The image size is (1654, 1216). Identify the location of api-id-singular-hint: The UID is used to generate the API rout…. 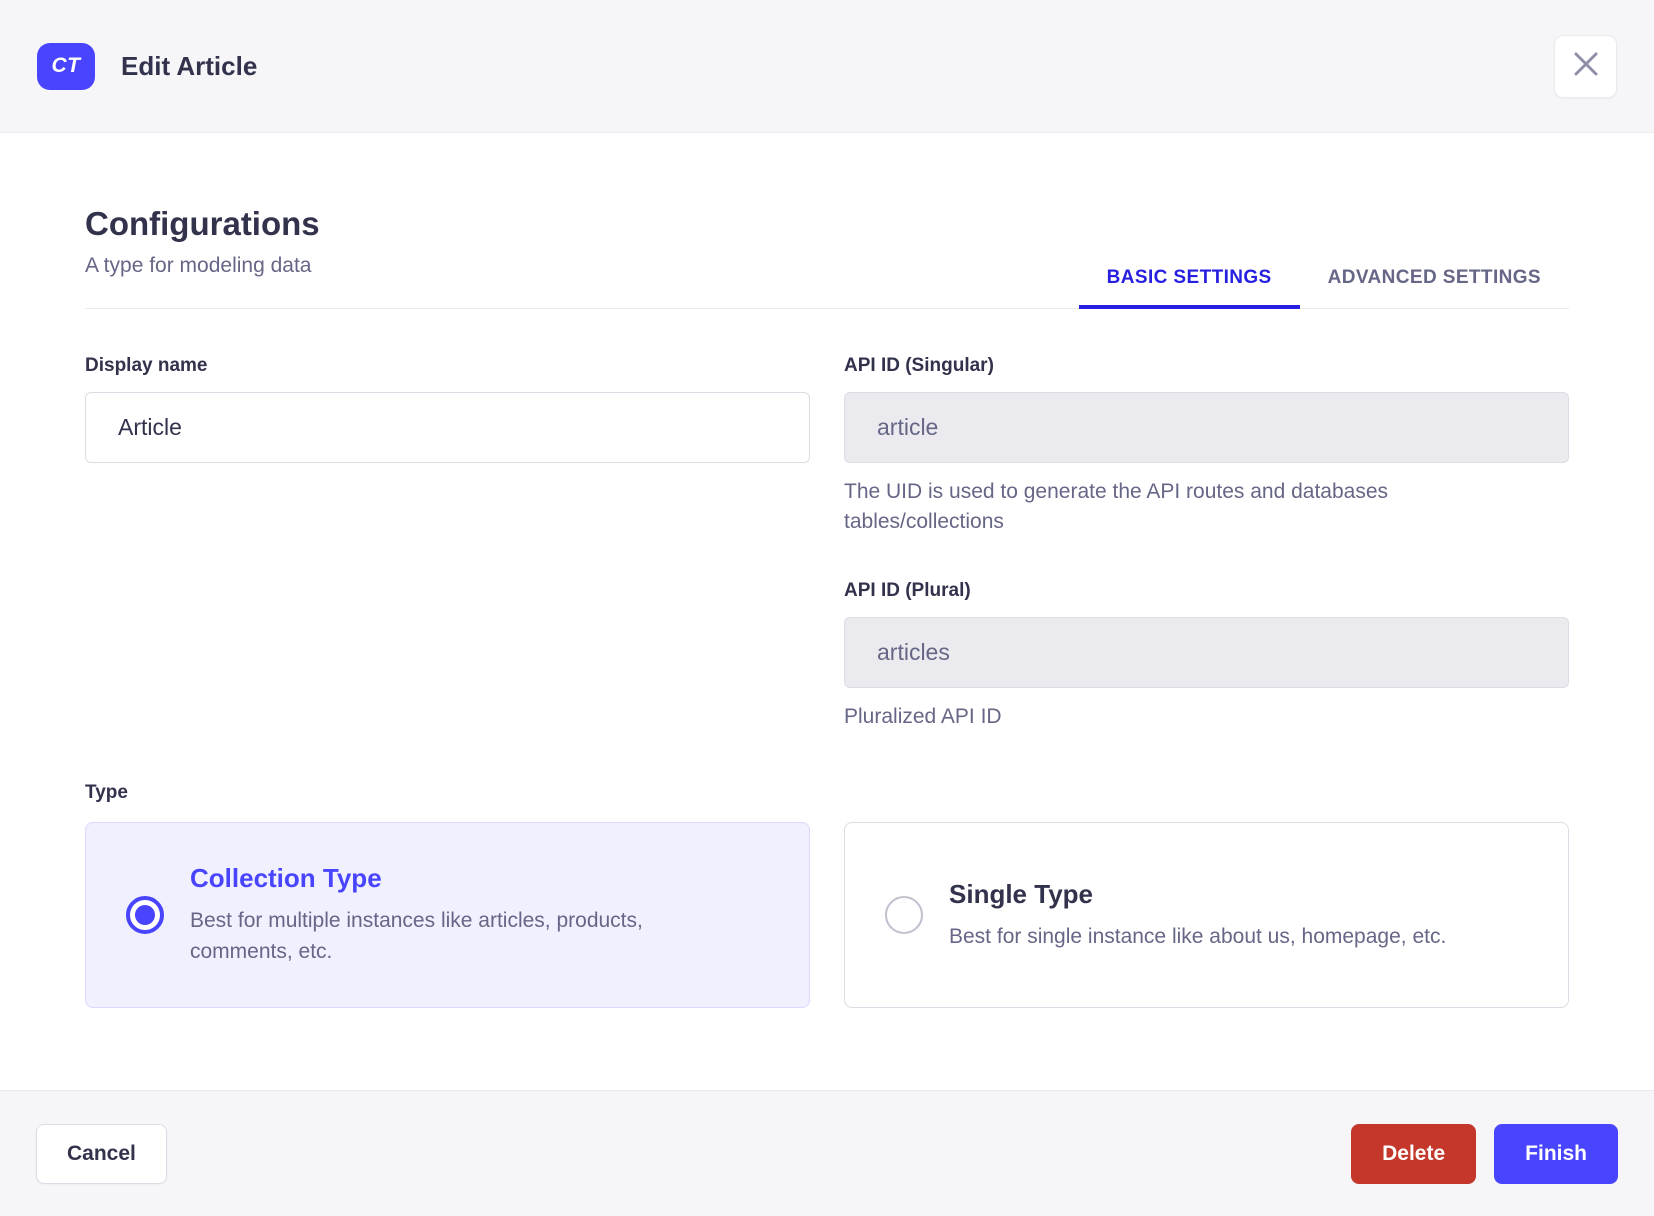
(1116, 507).